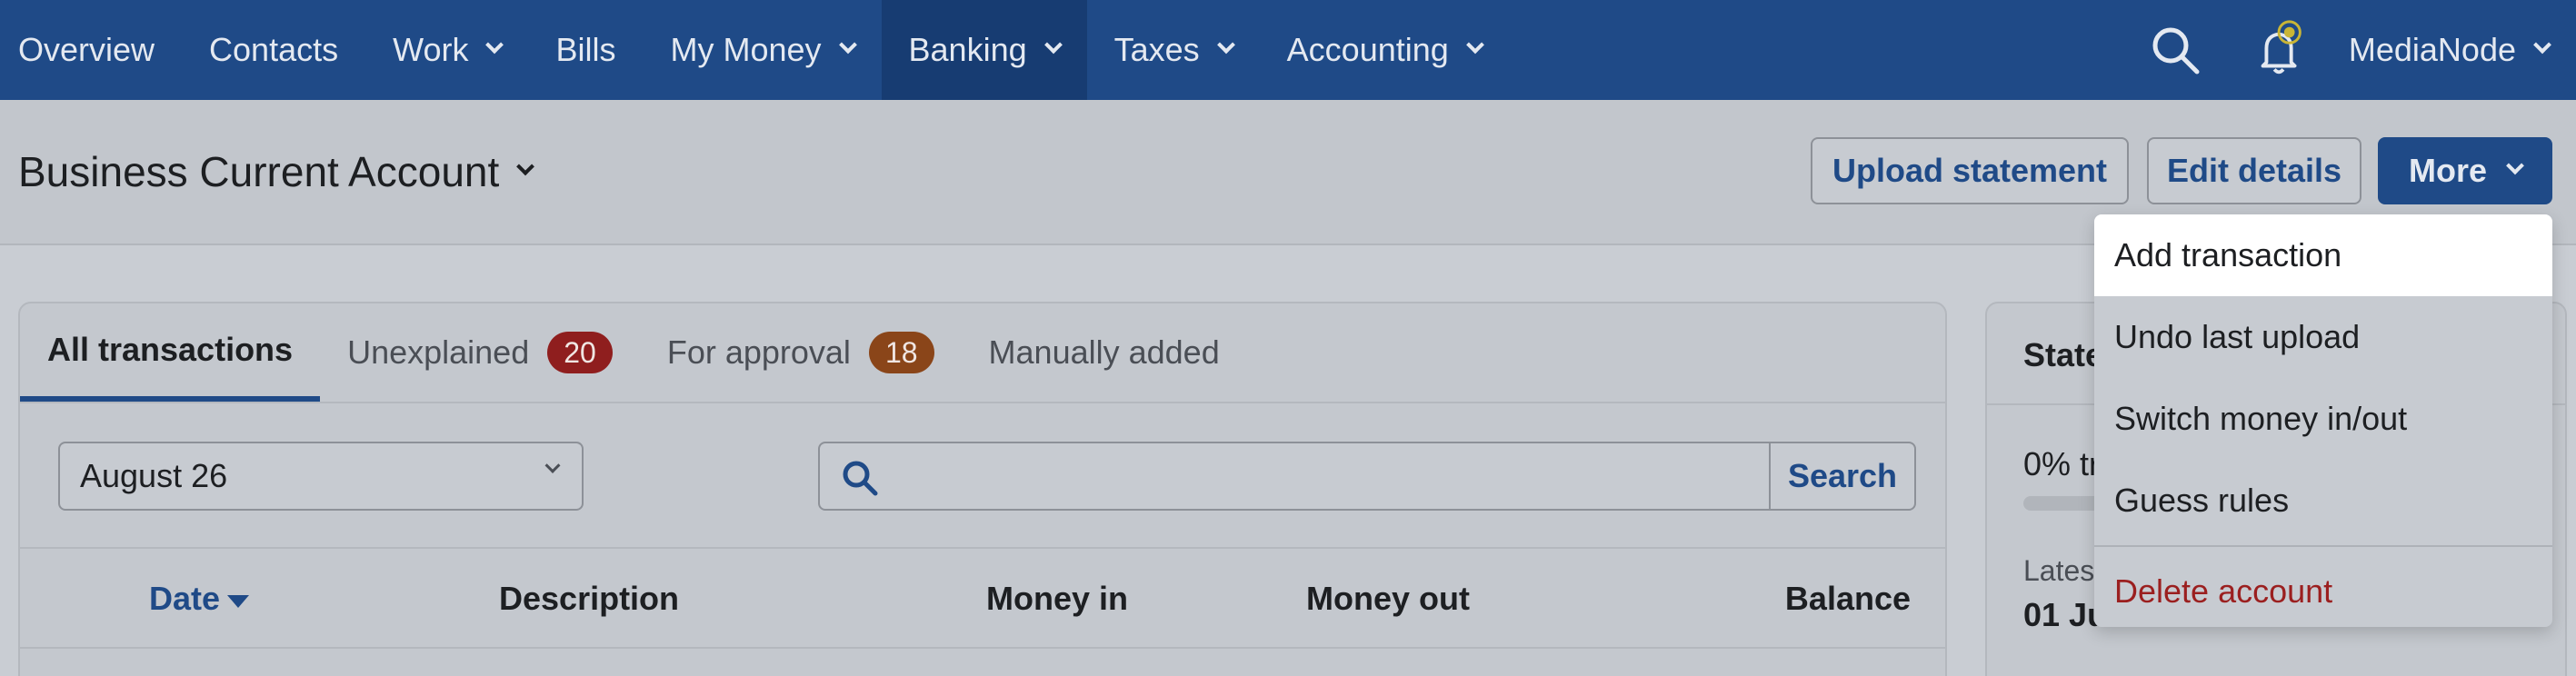 This screenshot has width=2576, height=676. Describe the element at coordinates (1057, 598) in the screenshot. I see `column-money-in: Money in` at that location.